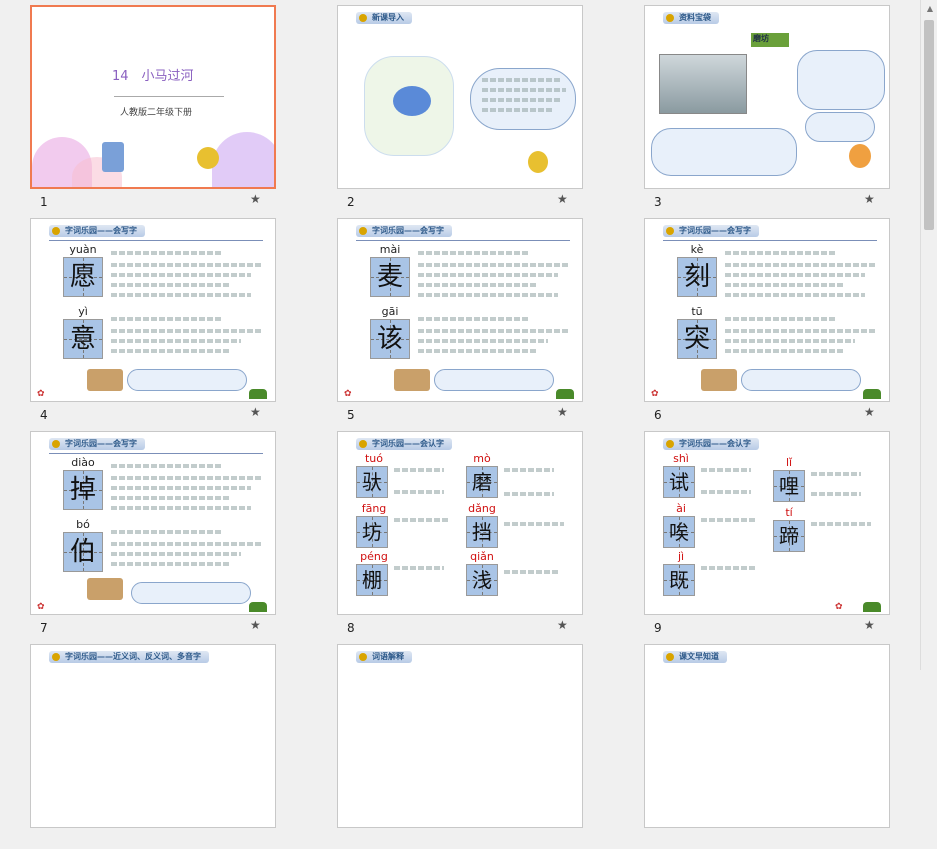 This screenshot has height=849, width=937. I want to click on character-box: 试, so click(679, 482).